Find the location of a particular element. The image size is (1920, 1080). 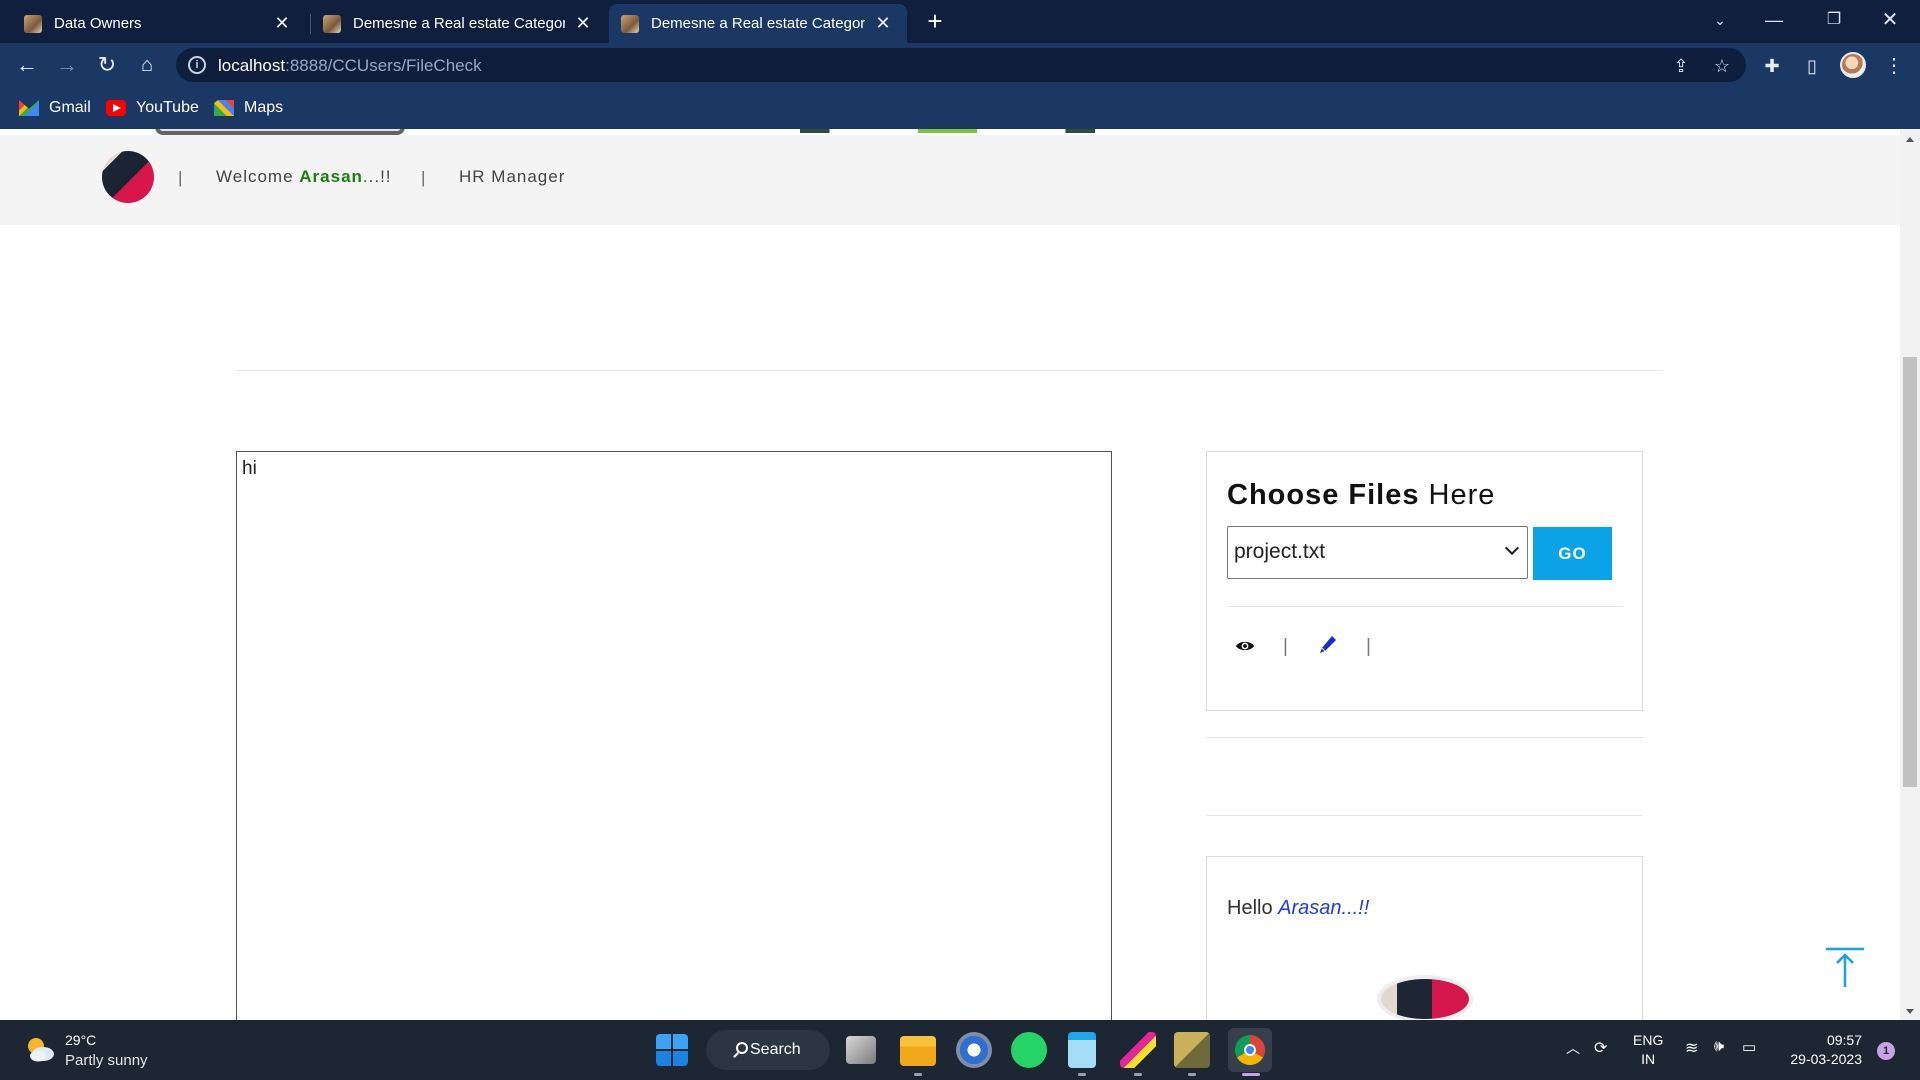

scroll-to-top-icon is located at coordinates (1845, 968).